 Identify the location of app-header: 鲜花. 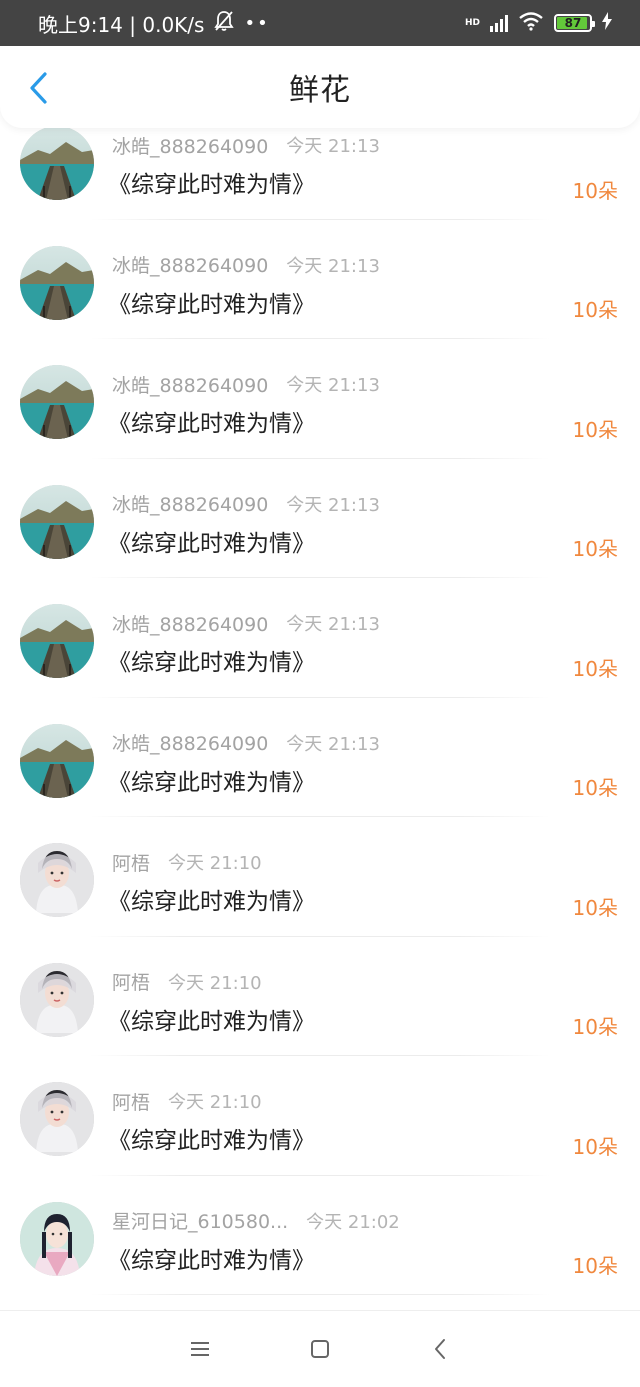
(320, 87).